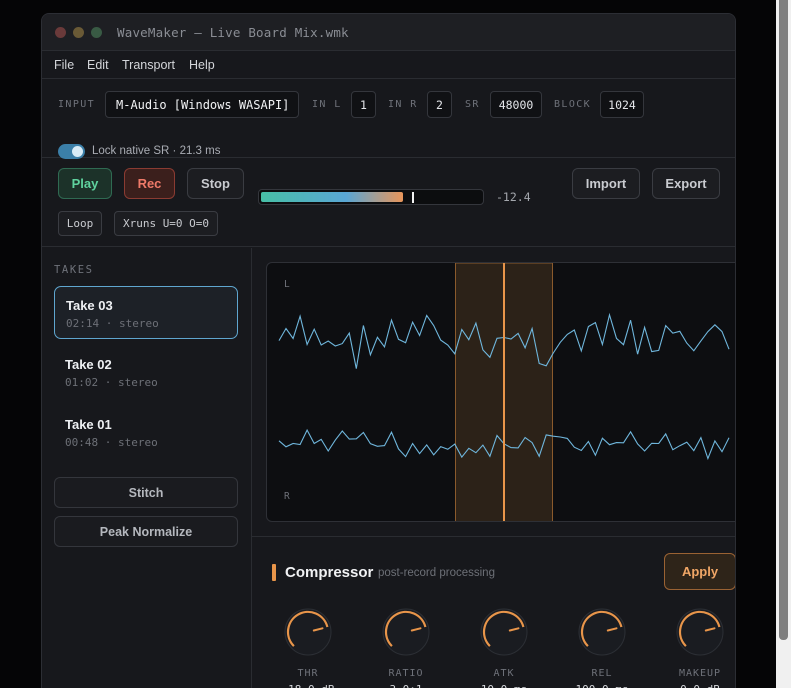 The image size is (791, 688). Describe the element at coordinates (783, 320) in the screenshot. I see `page-scrollbar-thumb` at that location.